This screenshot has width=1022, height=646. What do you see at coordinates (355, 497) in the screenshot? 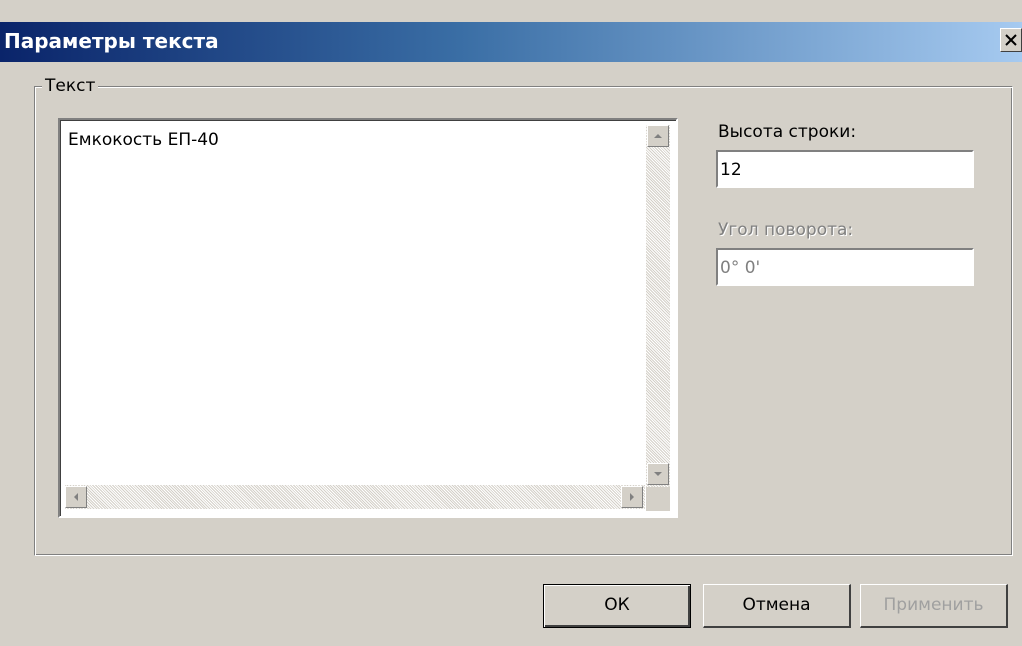
I see `horizontal-scrollbar` at bounding box center [355, 497].